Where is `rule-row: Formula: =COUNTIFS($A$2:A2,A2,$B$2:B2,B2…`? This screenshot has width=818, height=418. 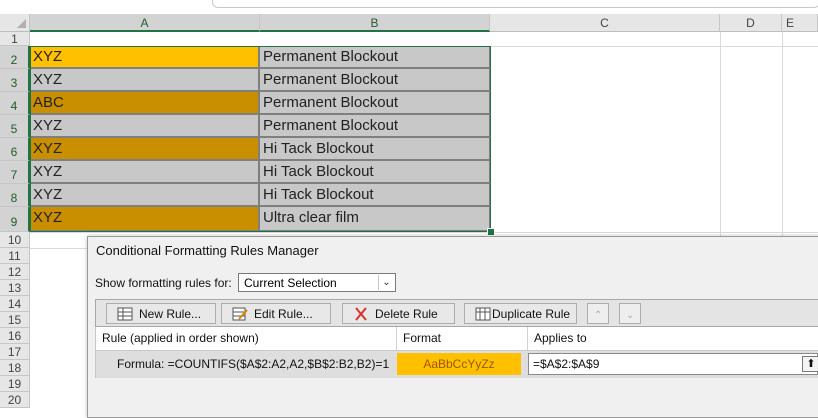
rule-row: Formula: =COUNTIFS($A$2:A2,A2,$B$2:B2,B2… is located at coordinates (456, 364).